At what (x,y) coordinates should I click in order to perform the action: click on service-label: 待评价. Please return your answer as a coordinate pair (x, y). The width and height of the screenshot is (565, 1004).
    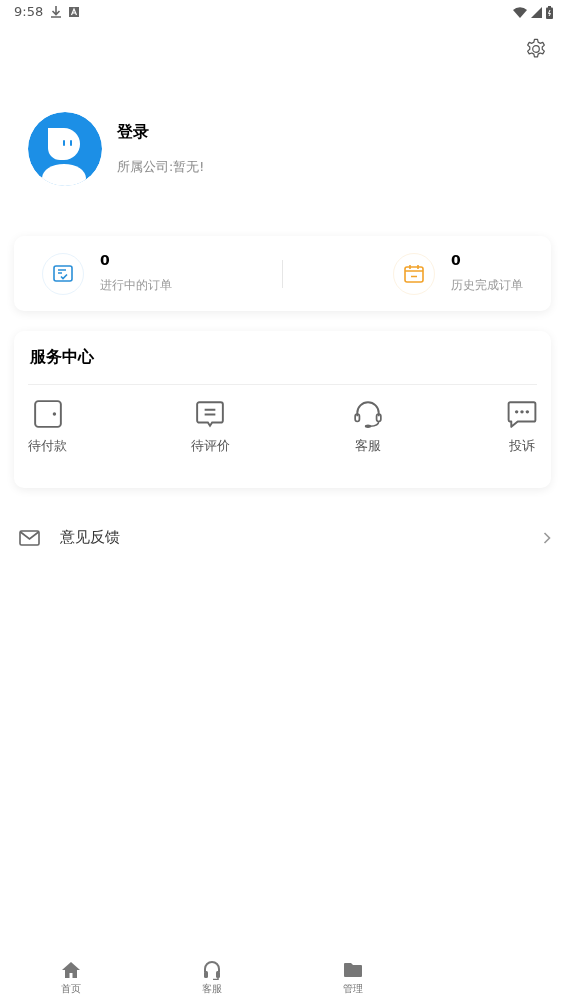
    Looking at the image, I should click on (210, 446).